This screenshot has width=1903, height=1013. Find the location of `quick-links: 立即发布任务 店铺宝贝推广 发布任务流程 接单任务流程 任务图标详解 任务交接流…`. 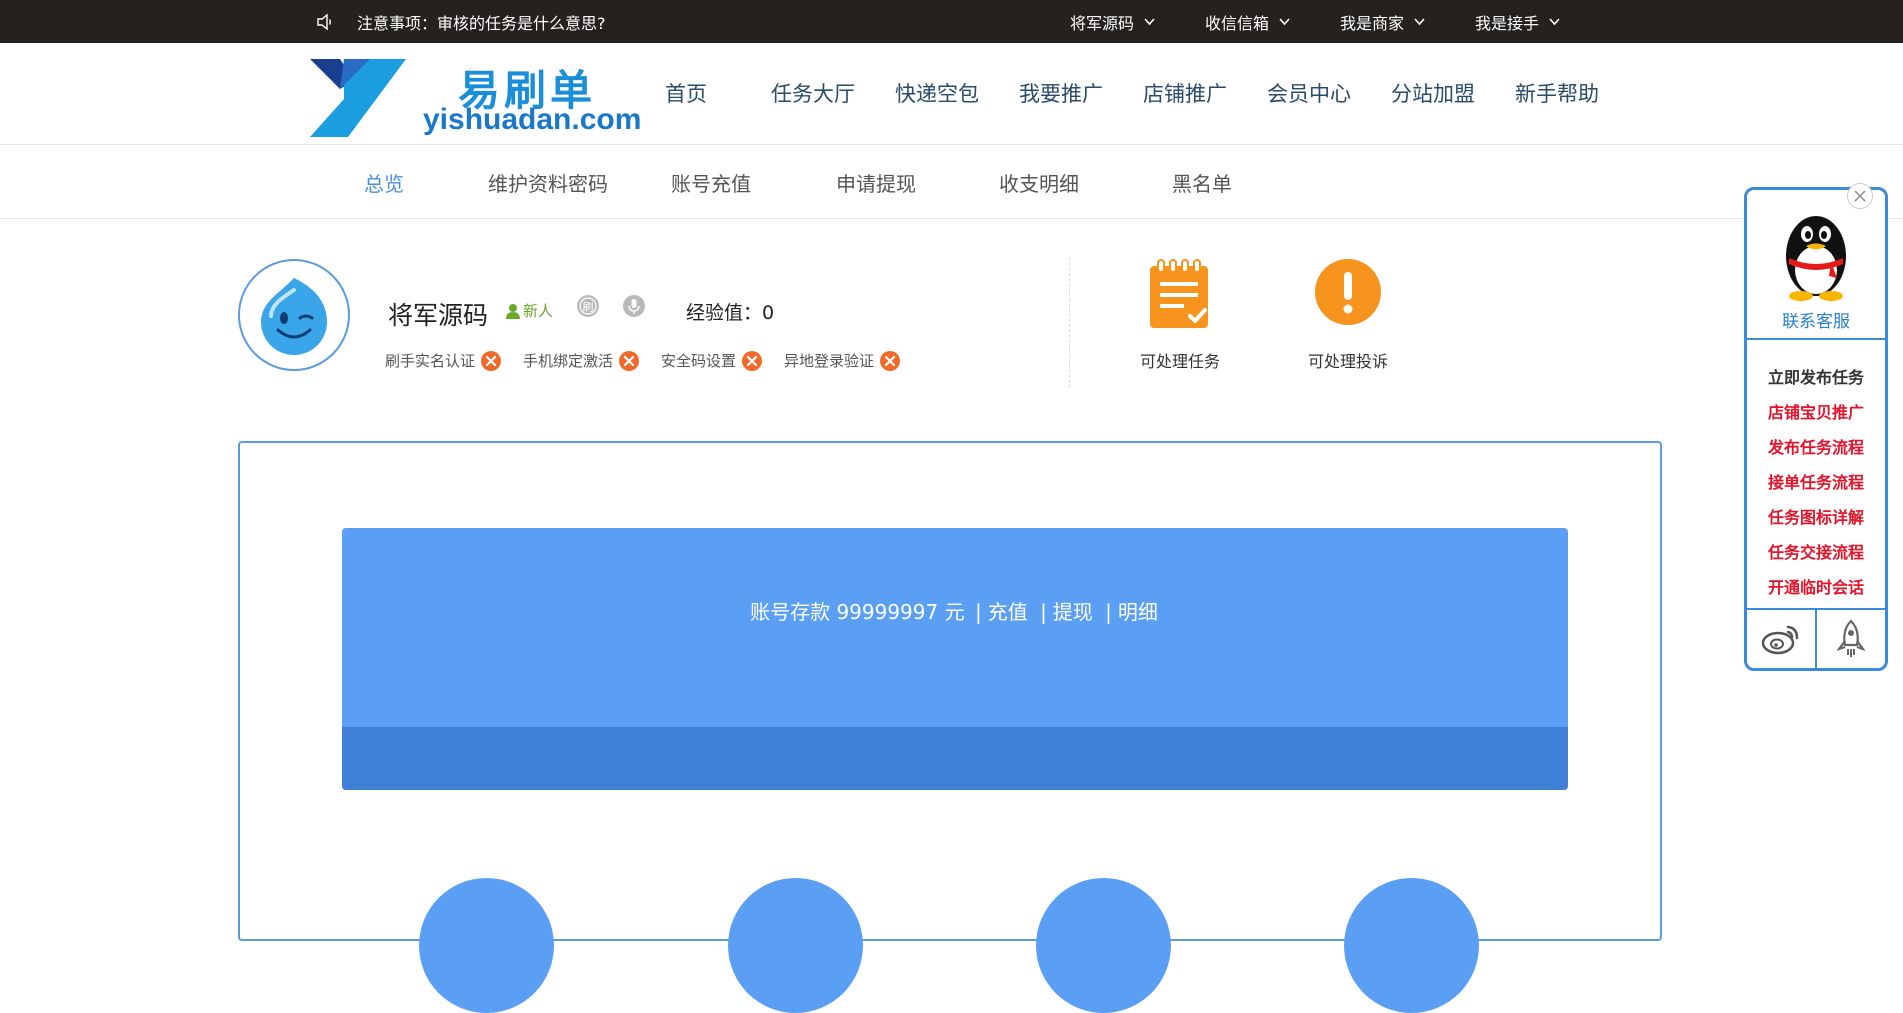

quick-links: 立即发布任务 店铺宝贝推广 发布任务流程 接单任务流程 任务图标详解 任务交接流… is located at coordinates (1816, 482).